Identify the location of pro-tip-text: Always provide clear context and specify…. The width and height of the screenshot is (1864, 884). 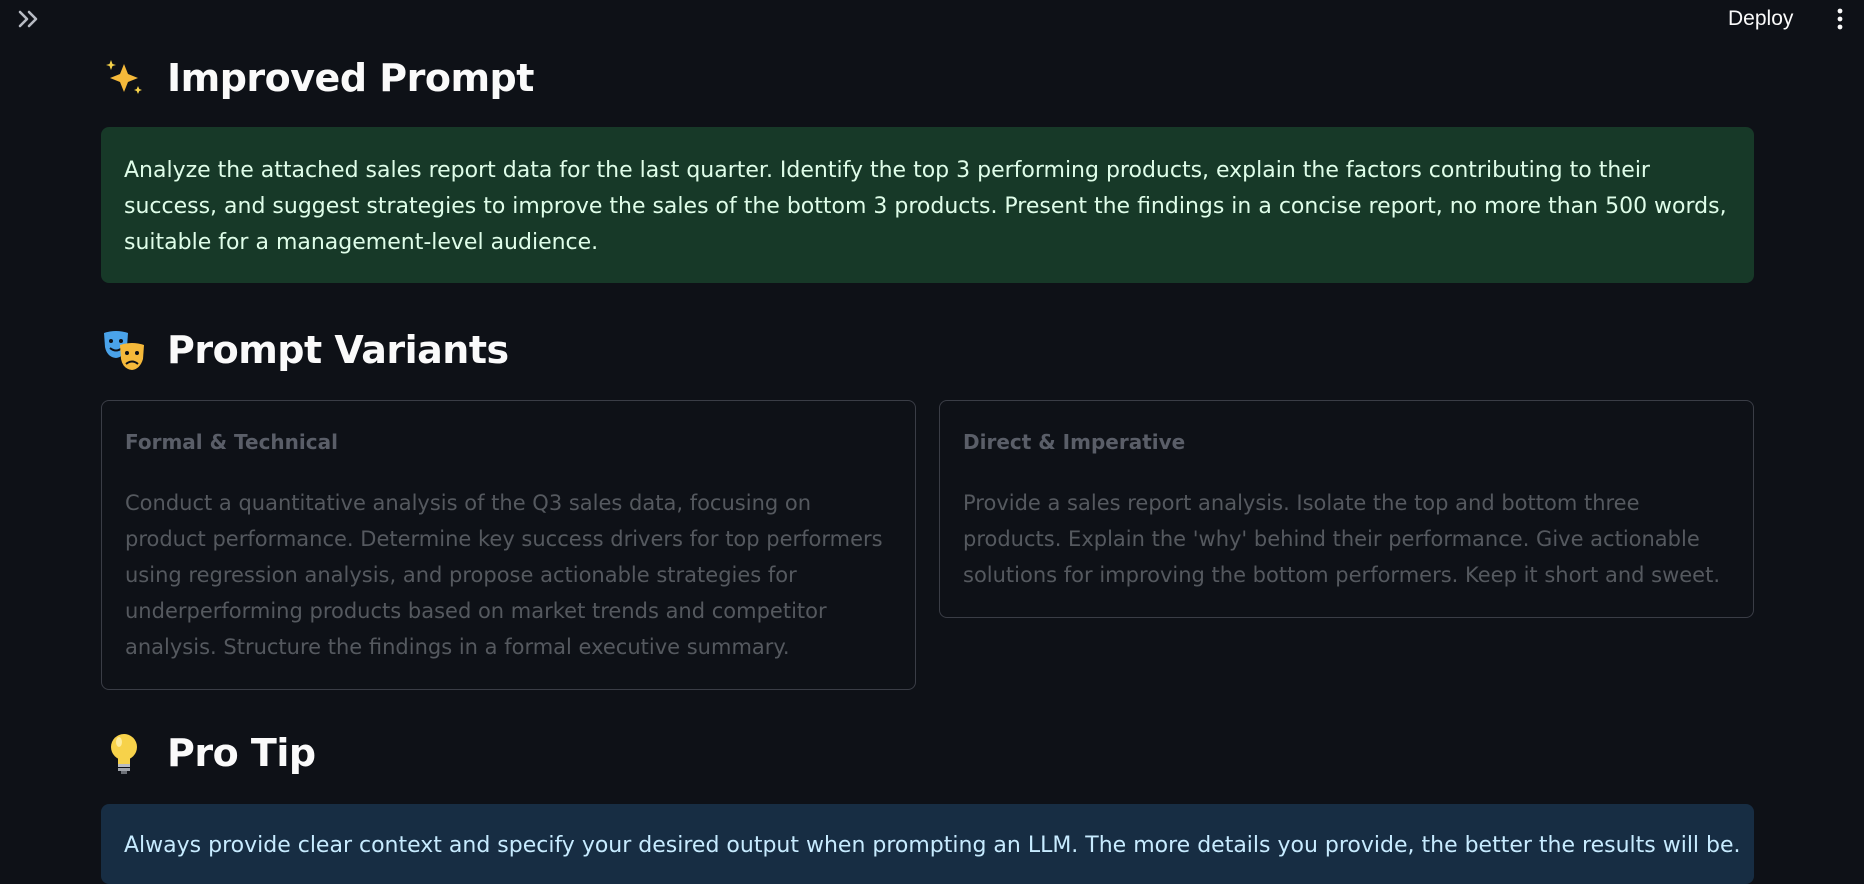
(932, 845).